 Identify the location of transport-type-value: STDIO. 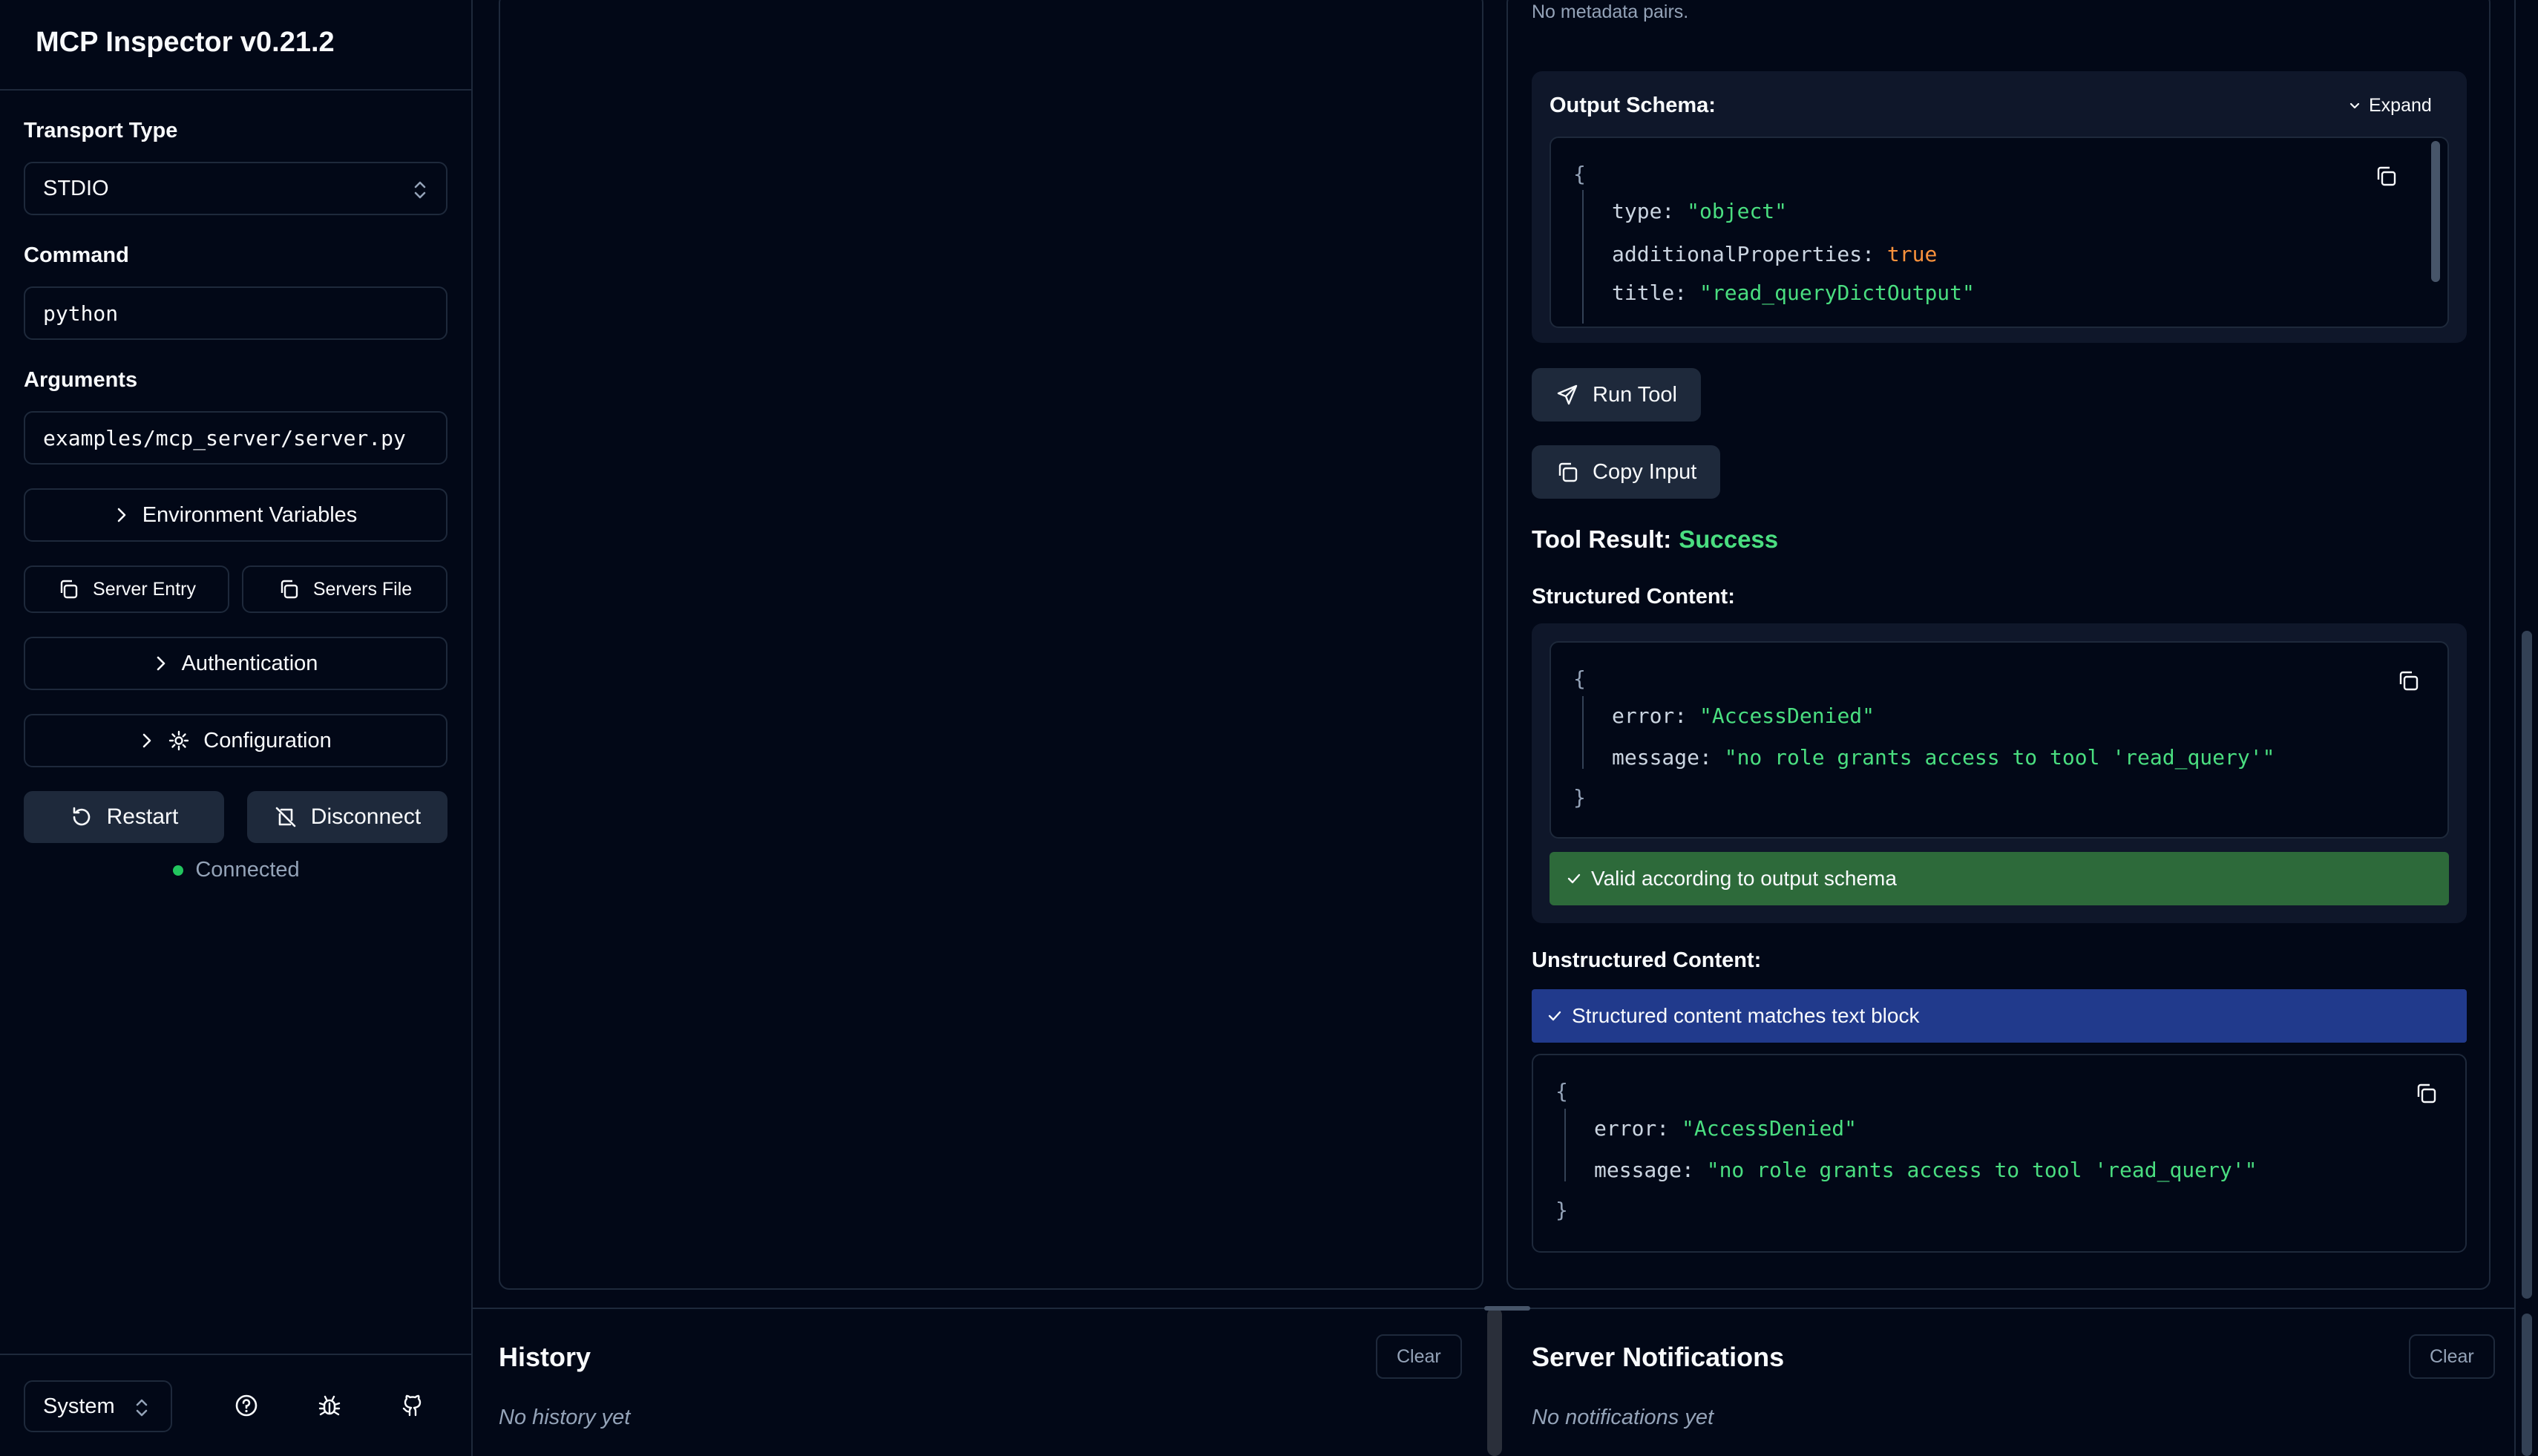
(76, 188).